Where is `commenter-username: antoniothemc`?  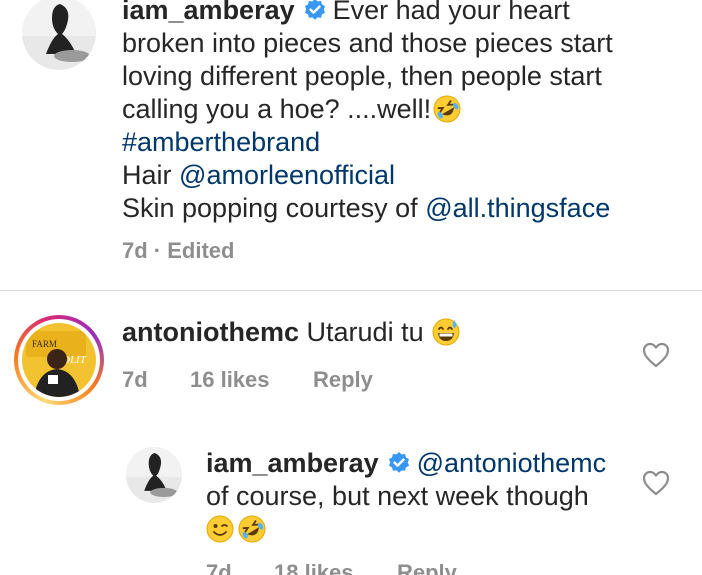 commenter-username: antoniothemc is located at coordinates (210, 332).